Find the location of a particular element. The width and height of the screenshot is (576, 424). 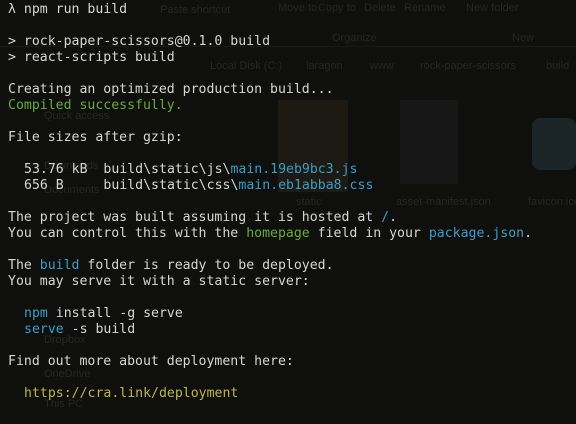

control-mid-text: field in your is located at coordinates (369, 233).